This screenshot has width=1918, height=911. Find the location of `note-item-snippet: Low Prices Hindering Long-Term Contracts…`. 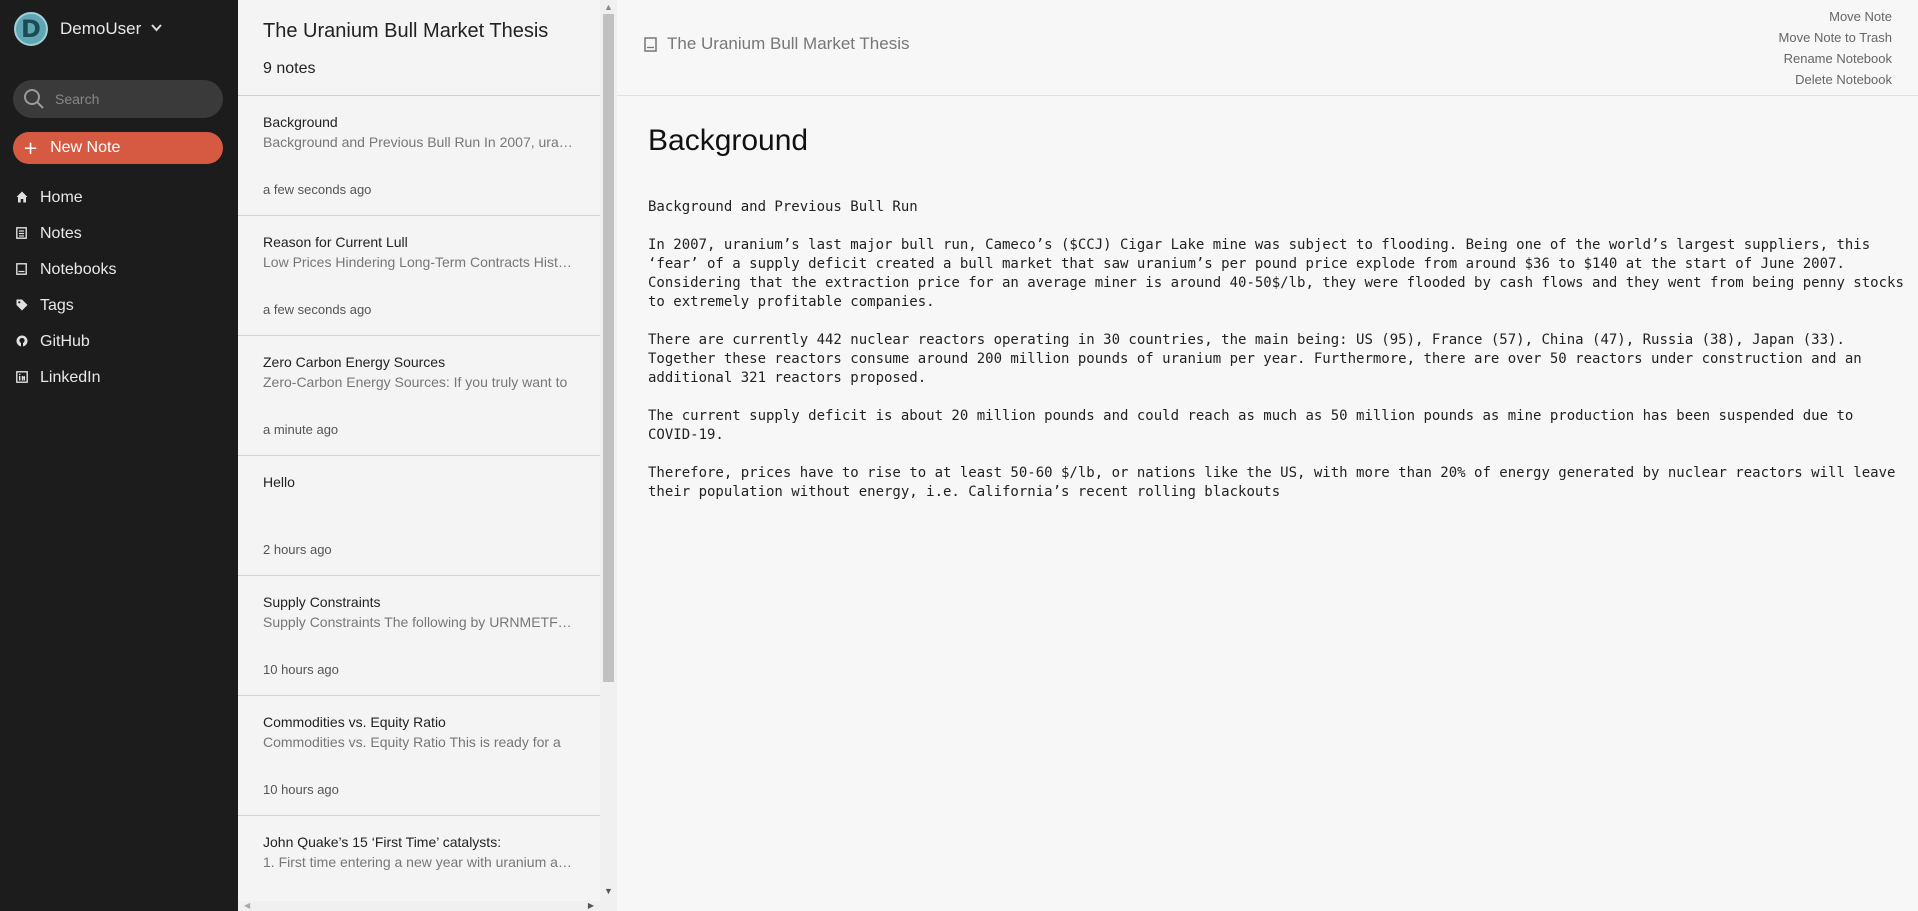

note-item-snippet: Low Prices Hindering Long-Term Contracts… is located at coordinates (419, 262).